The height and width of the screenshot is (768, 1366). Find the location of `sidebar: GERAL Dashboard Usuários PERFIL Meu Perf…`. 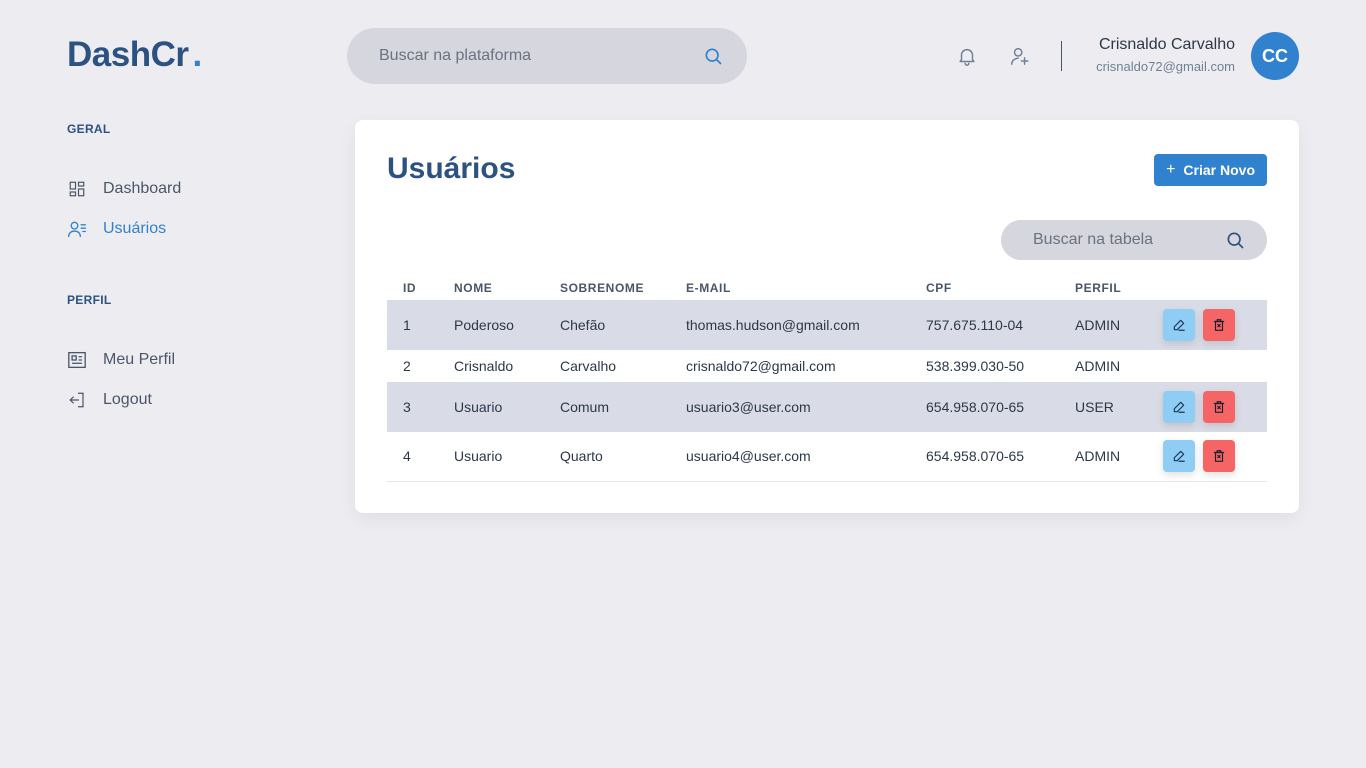

sidebar: GERAL Dashboard Usuários PERFIL Meu Perf… is located at coordinates (177, 271).